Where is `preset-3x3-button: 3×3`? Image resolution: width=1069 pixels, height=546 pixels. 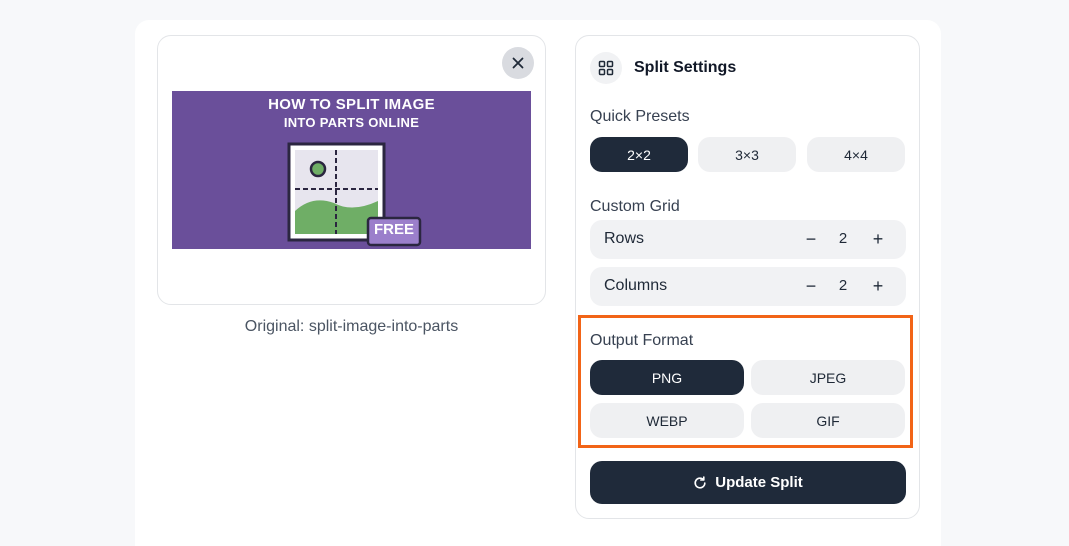 preset-3x3-button: 3×3 is located at coordinates (747, 154).